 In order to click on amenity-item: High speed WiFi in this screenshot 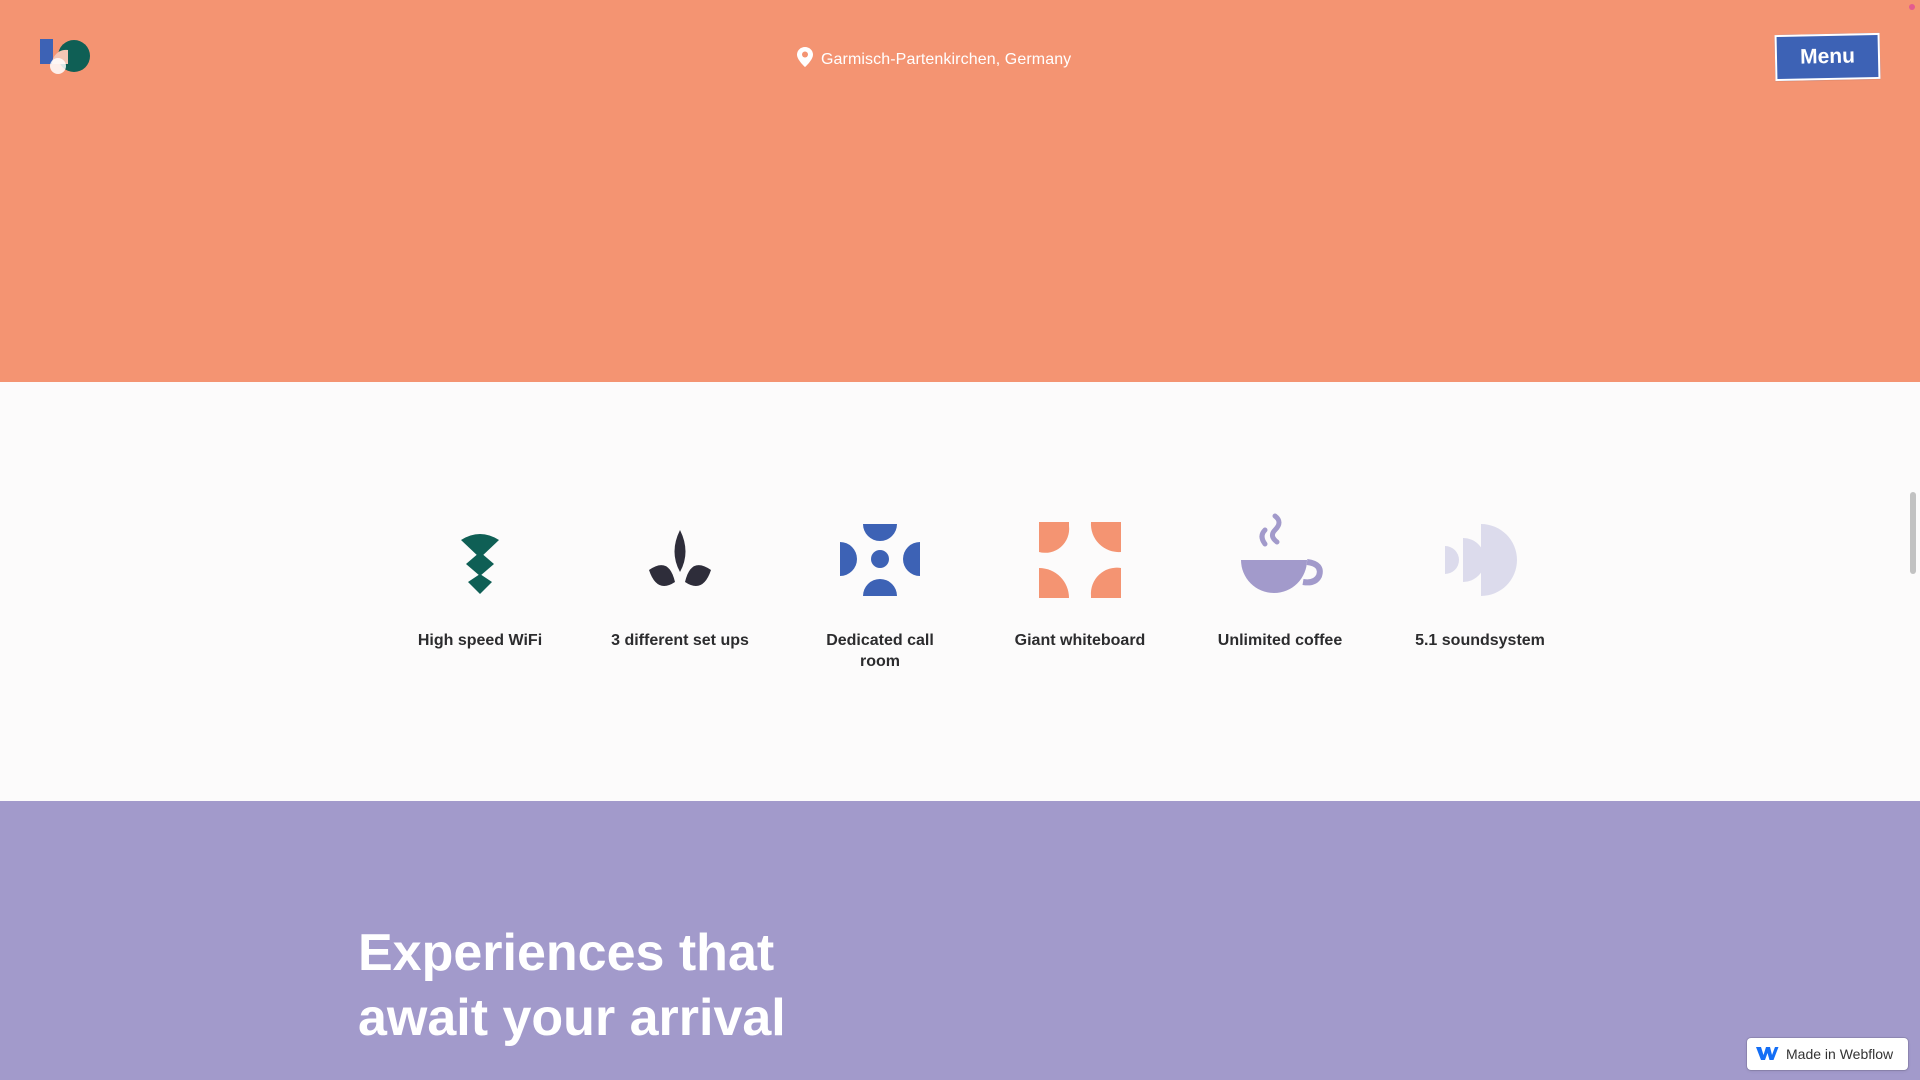, I will do `click(480, 592)`.